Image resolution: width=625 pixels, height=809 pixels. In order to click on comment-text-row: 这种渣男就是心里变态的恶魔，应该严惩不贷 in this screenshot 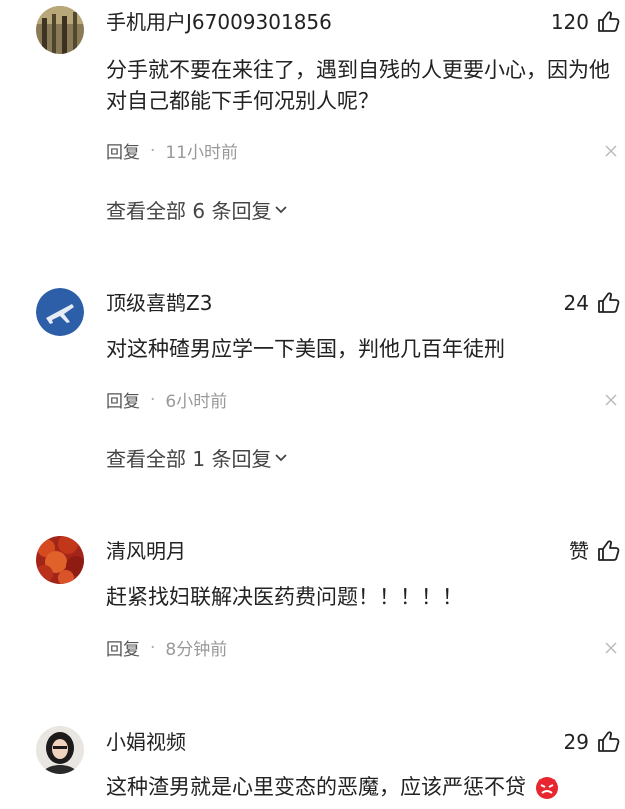, I will do `click(361, 787)`.